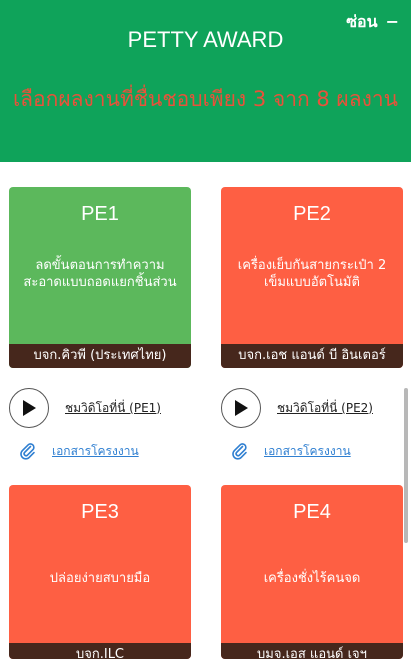 The image size is (411, 659). I want to click on project-card-pe4: PE4 เครื่องชั่งไร้คนจด บมจ.เอส แอนด์ เจฯ, so click(312, 572).